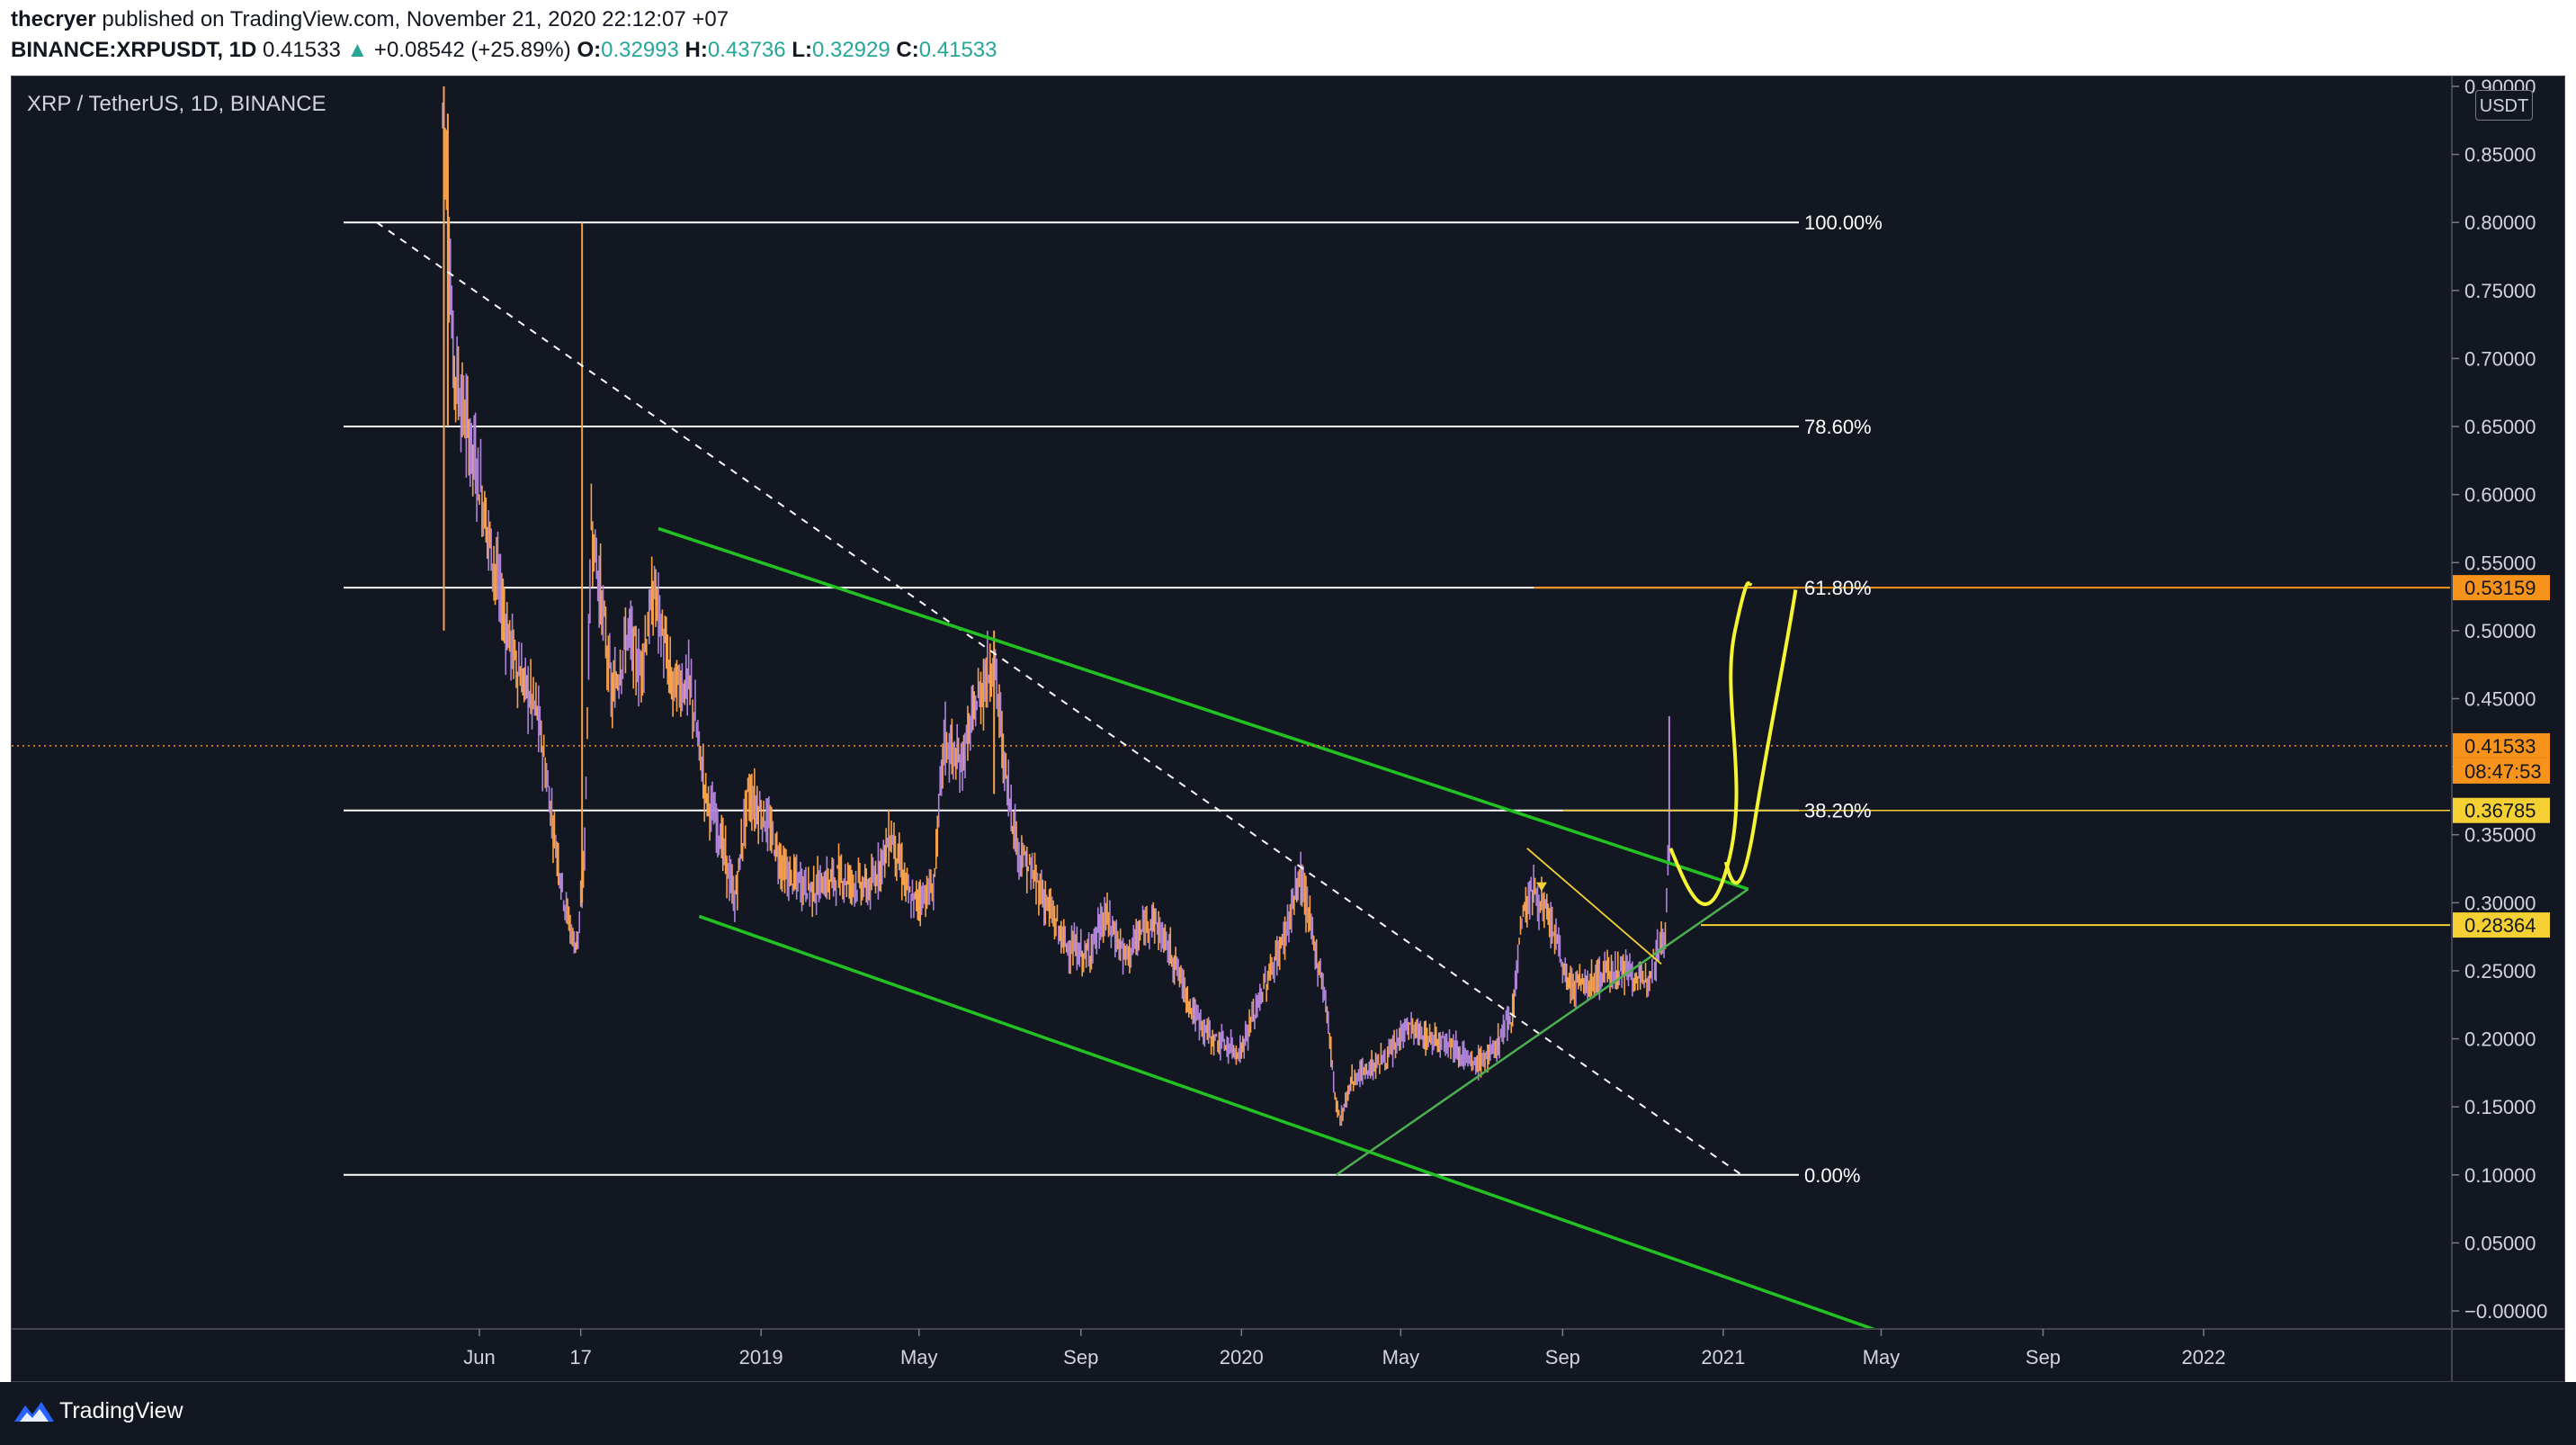 This screenshot has width=2576, height=1445. Describe the element at coordinates (2503, 771) in the screenshot. I see `countdown-text: 08:47:53` at that location.